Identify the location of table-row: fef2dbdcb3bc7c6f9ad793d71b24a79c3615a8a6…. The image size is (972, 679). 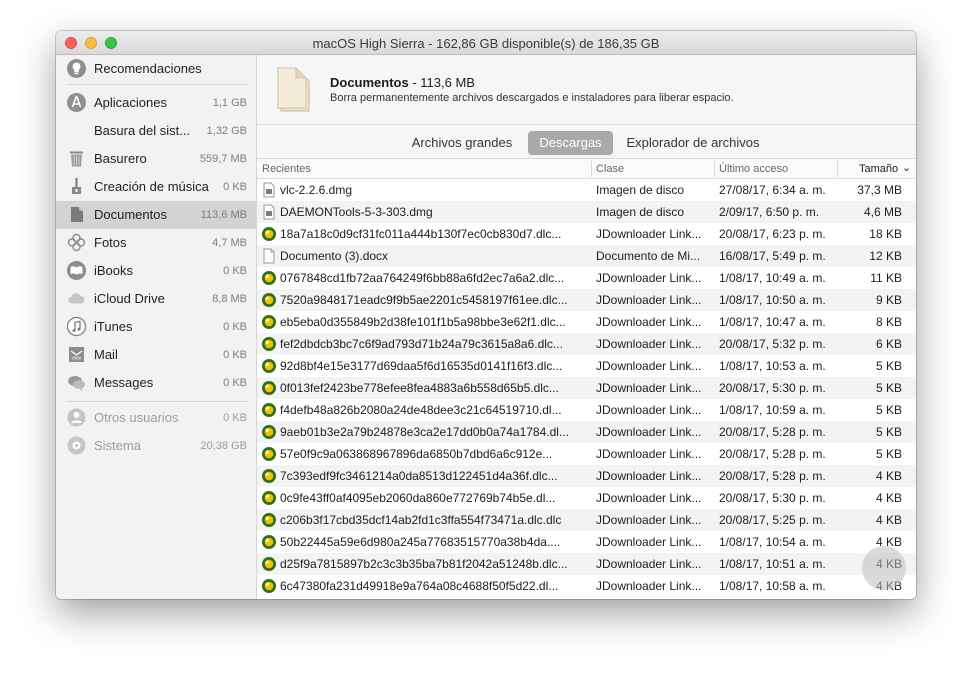
(586, 344).